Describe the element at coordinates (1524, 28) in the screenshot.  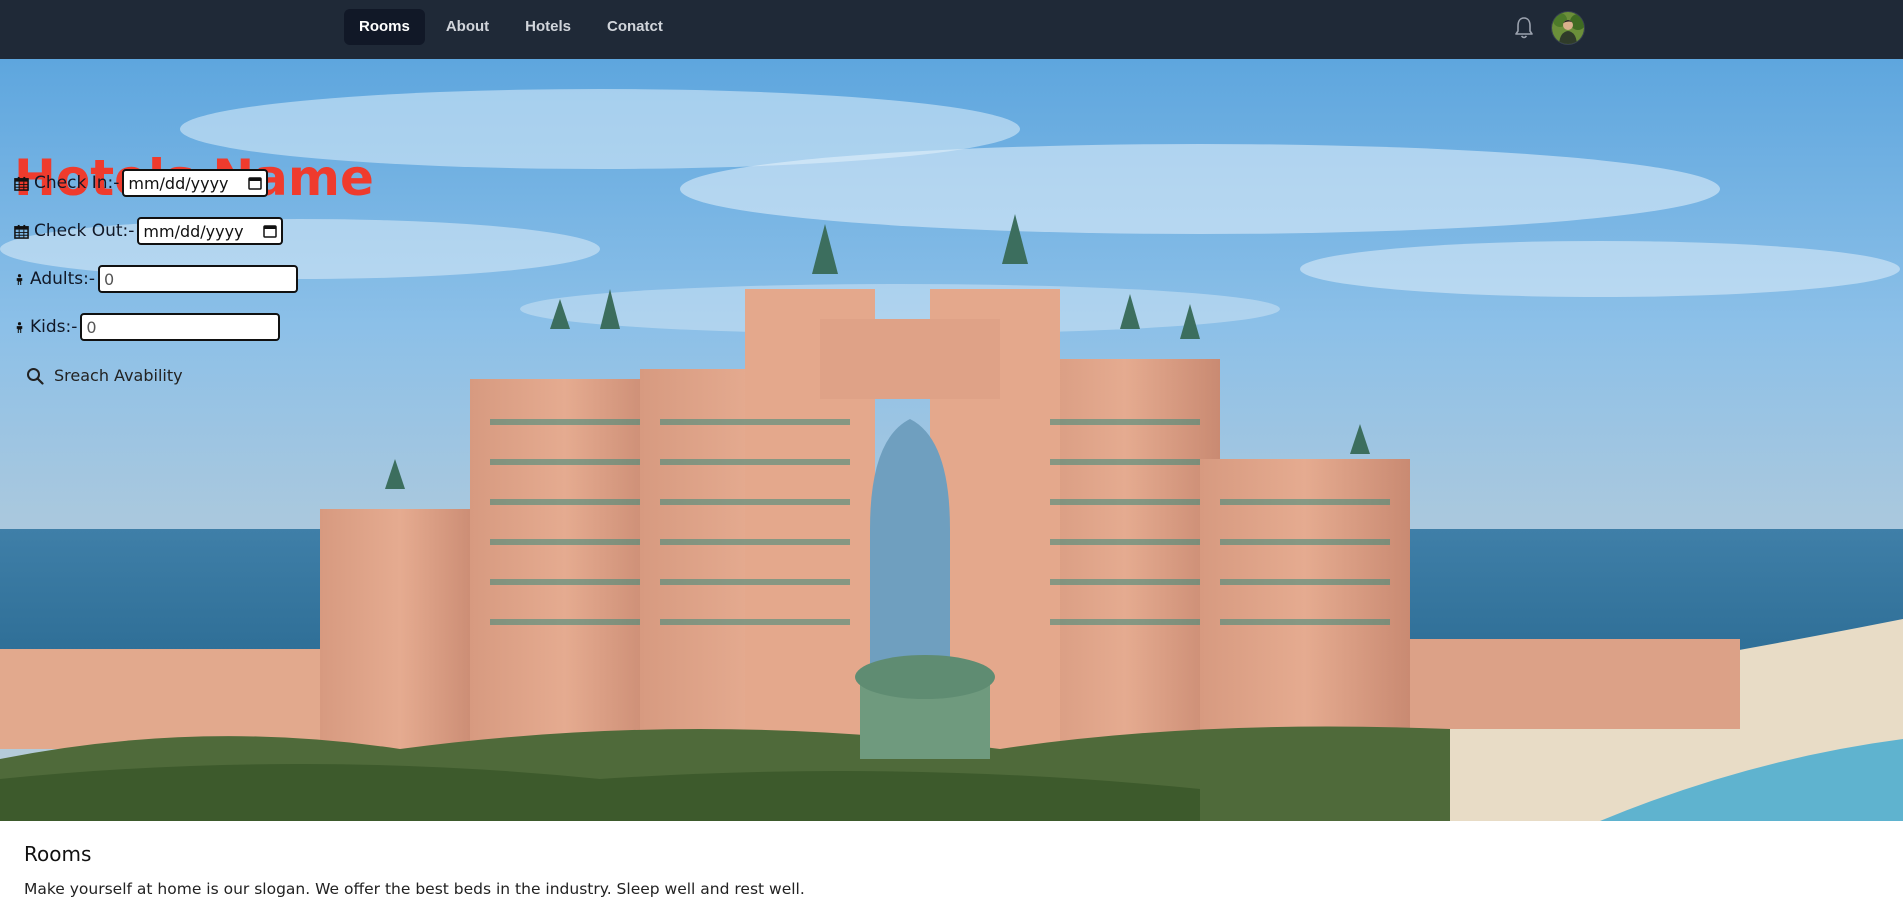
I see `bell-icon` at that location.